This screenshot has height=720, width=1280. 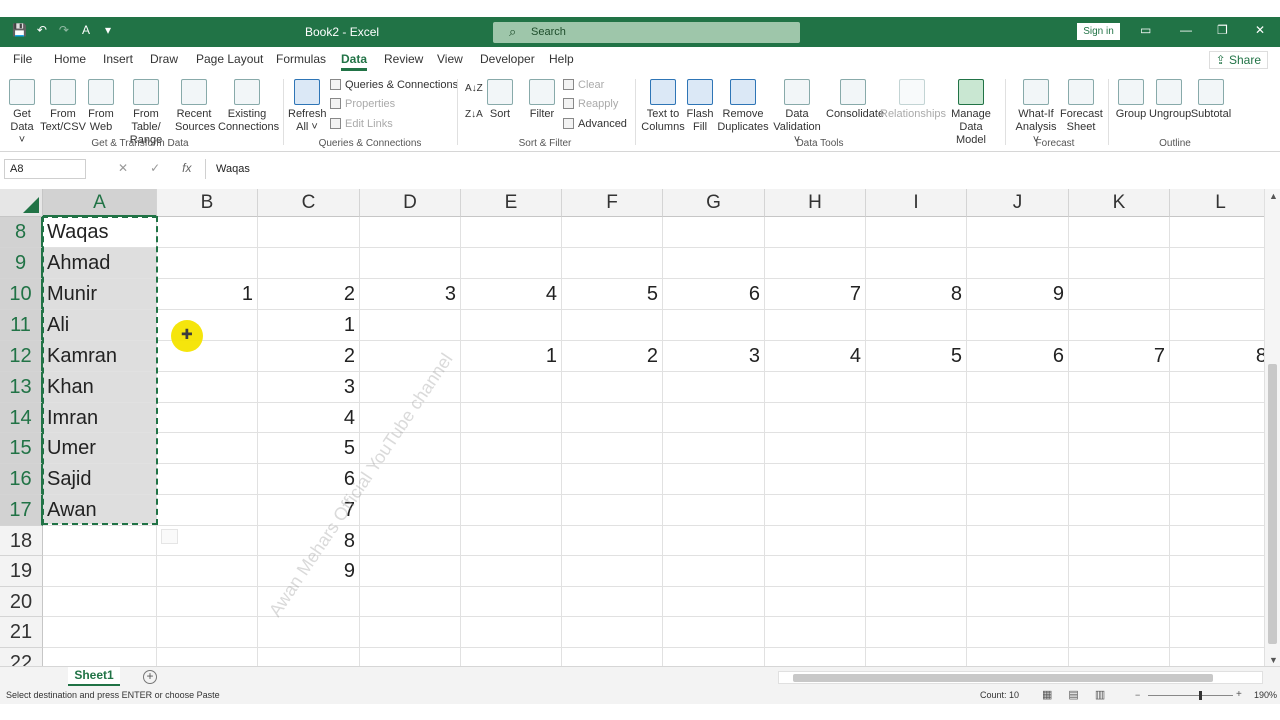 I want to click on column-header-j: J, so click(x=1018, y=203).